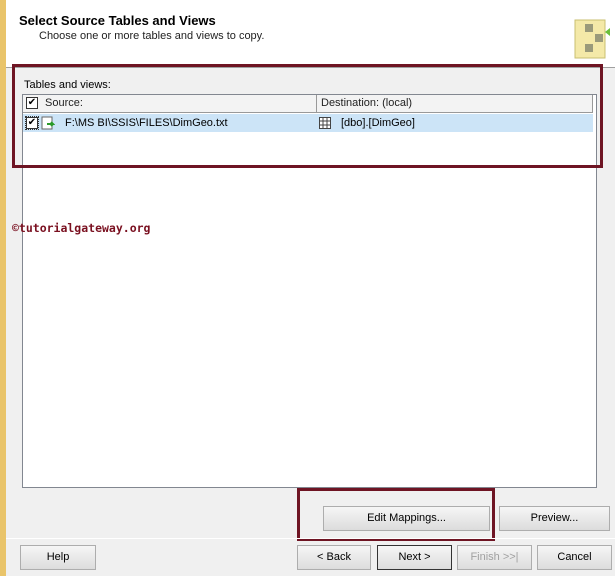 This screenshot has width=615, height=576. I want to click on window-border, so click(3, 288).